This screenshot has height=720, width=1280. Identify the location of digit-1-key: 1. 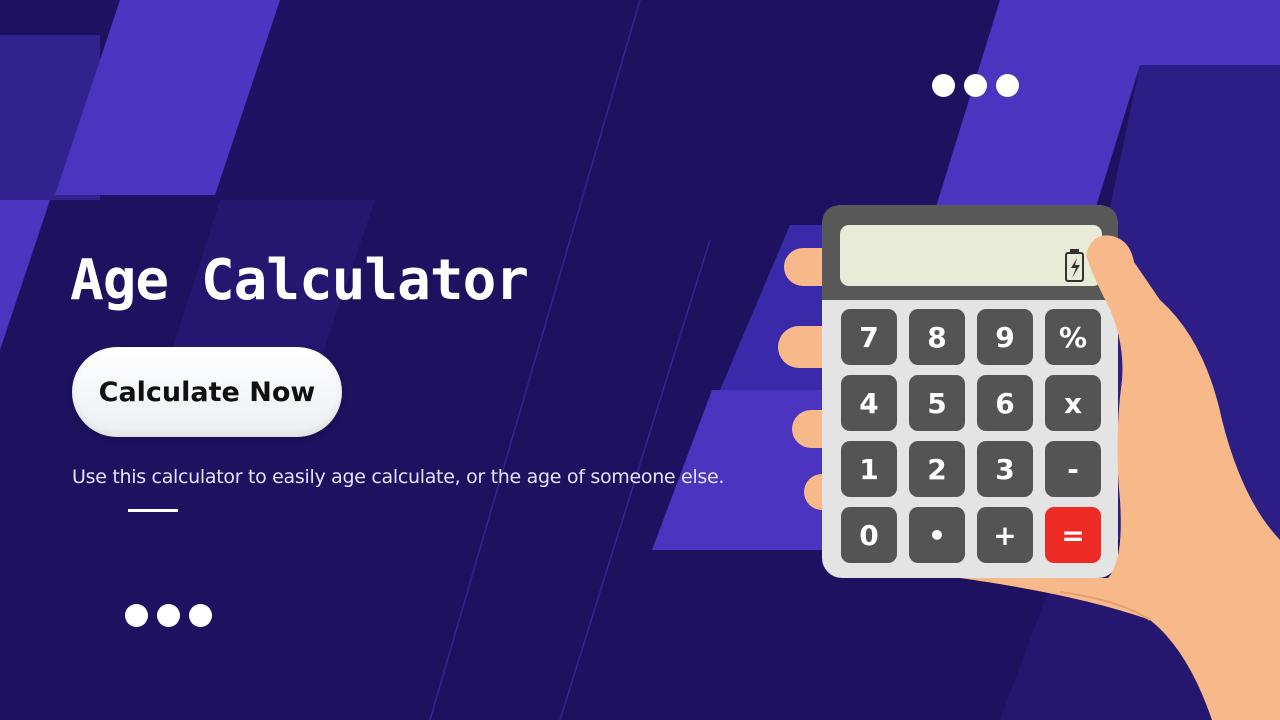
(869, 469).